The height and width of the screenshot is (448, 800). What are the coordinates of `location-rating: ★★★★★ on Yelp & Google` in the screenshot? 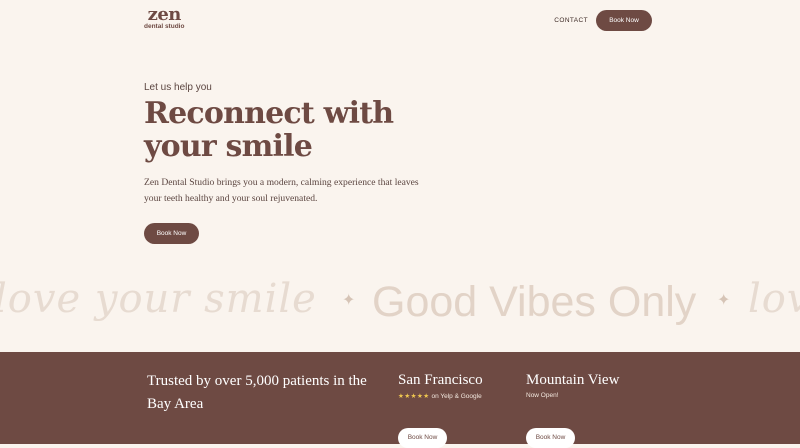 It's located at (440, 396).